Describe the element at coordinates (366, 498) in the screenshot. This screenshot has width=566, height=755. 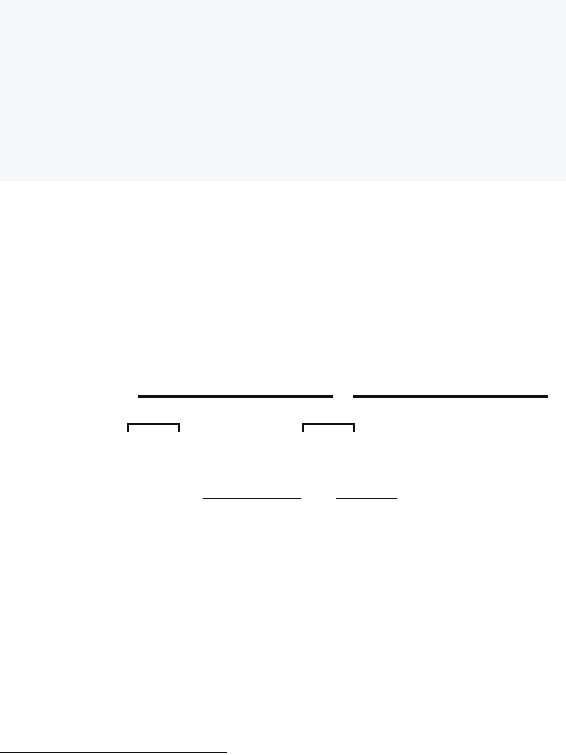
I see `blank-line-right` at that location.